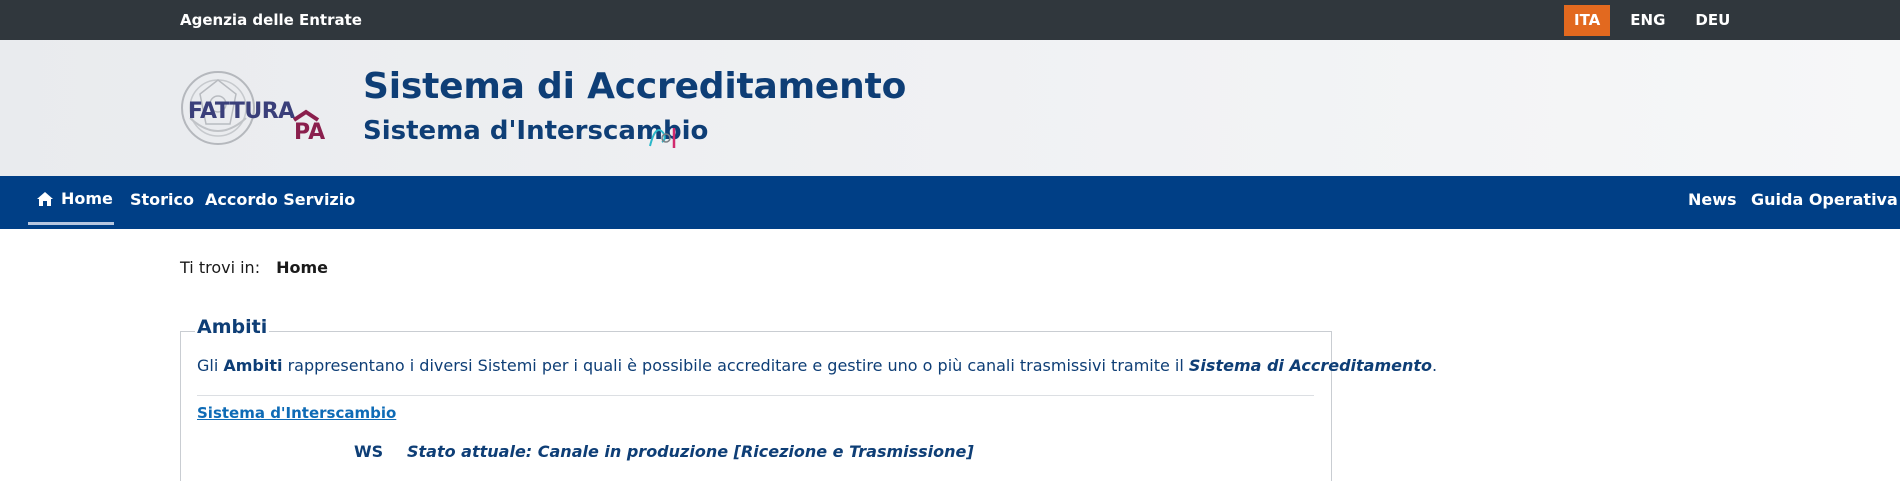  What do you see at coordinates (950, 20) in the screenshot?
I see `top-bar: Agenzia delle Entrate ITA ENG DEU` at bounding box center [950, 20].